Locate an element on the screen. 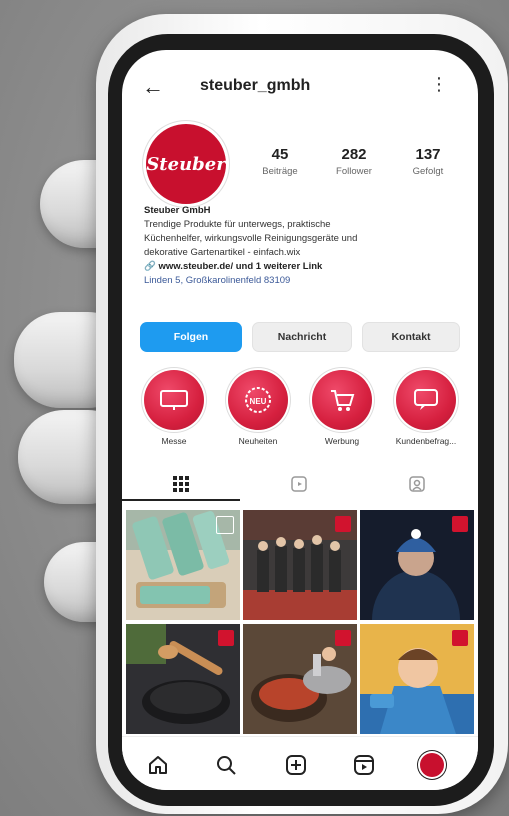 The image size is (509, 816). stat-followers: 282 Follower is located at coordinates (354, 161).